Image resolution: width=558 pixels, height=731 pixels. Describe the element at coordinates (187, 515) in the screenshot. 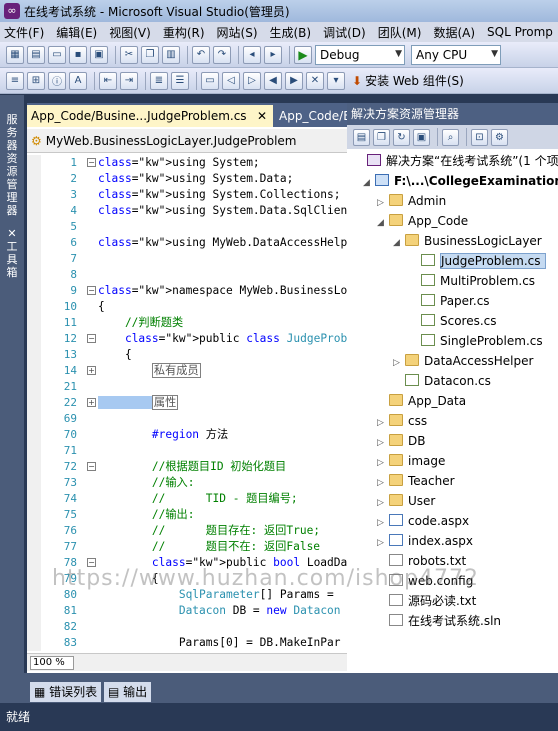

I see `code-line: 75 //输出:` at that location.